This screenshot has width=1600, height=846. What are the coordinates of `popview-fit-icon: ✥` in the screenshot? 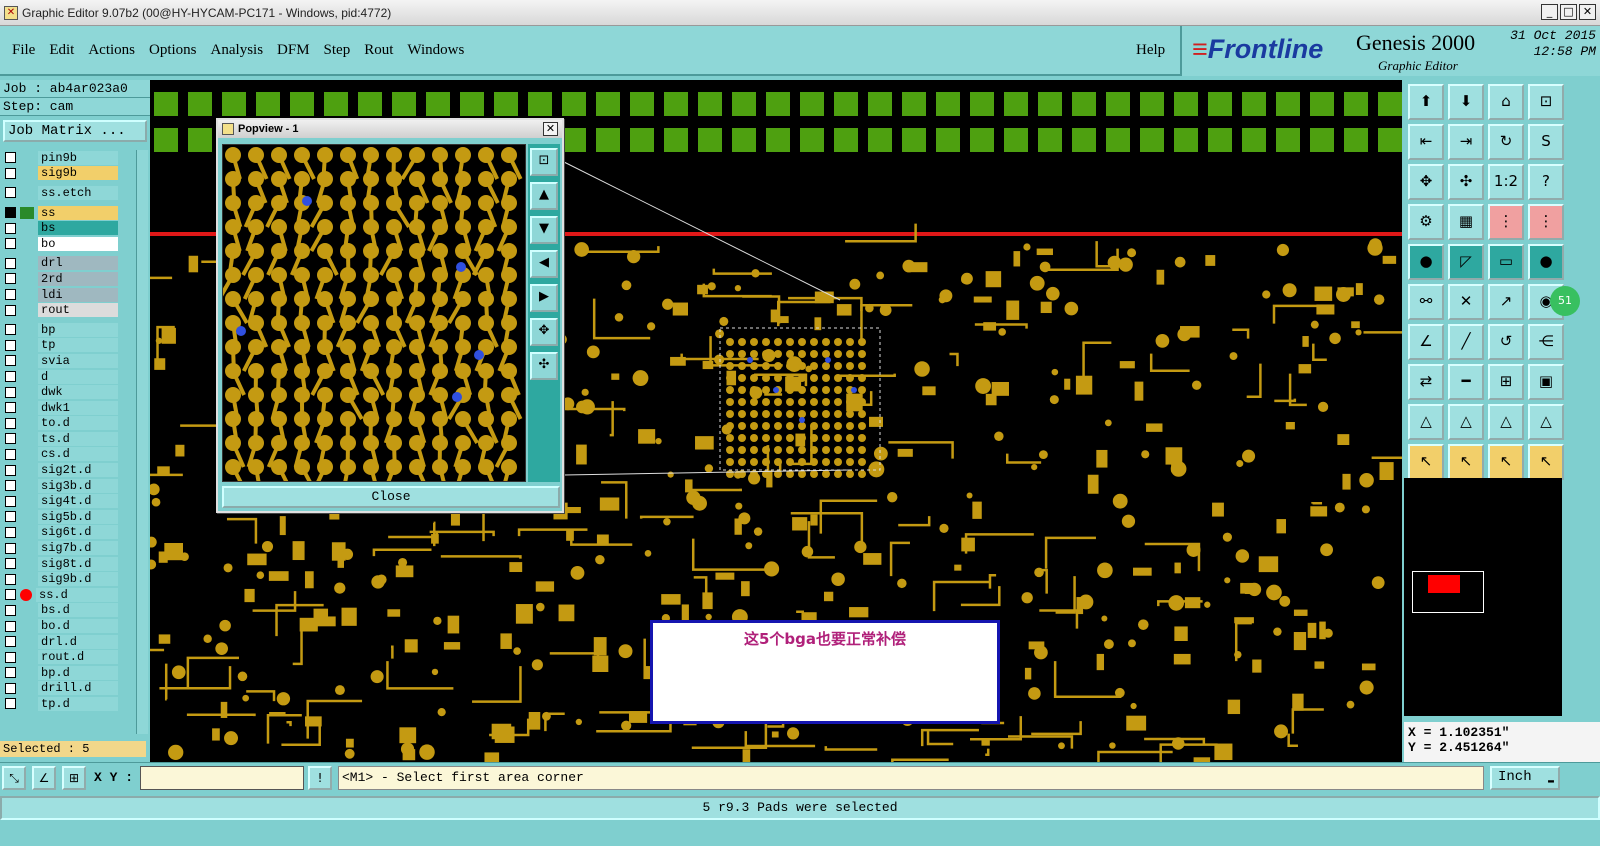 It's located at (544, 332).